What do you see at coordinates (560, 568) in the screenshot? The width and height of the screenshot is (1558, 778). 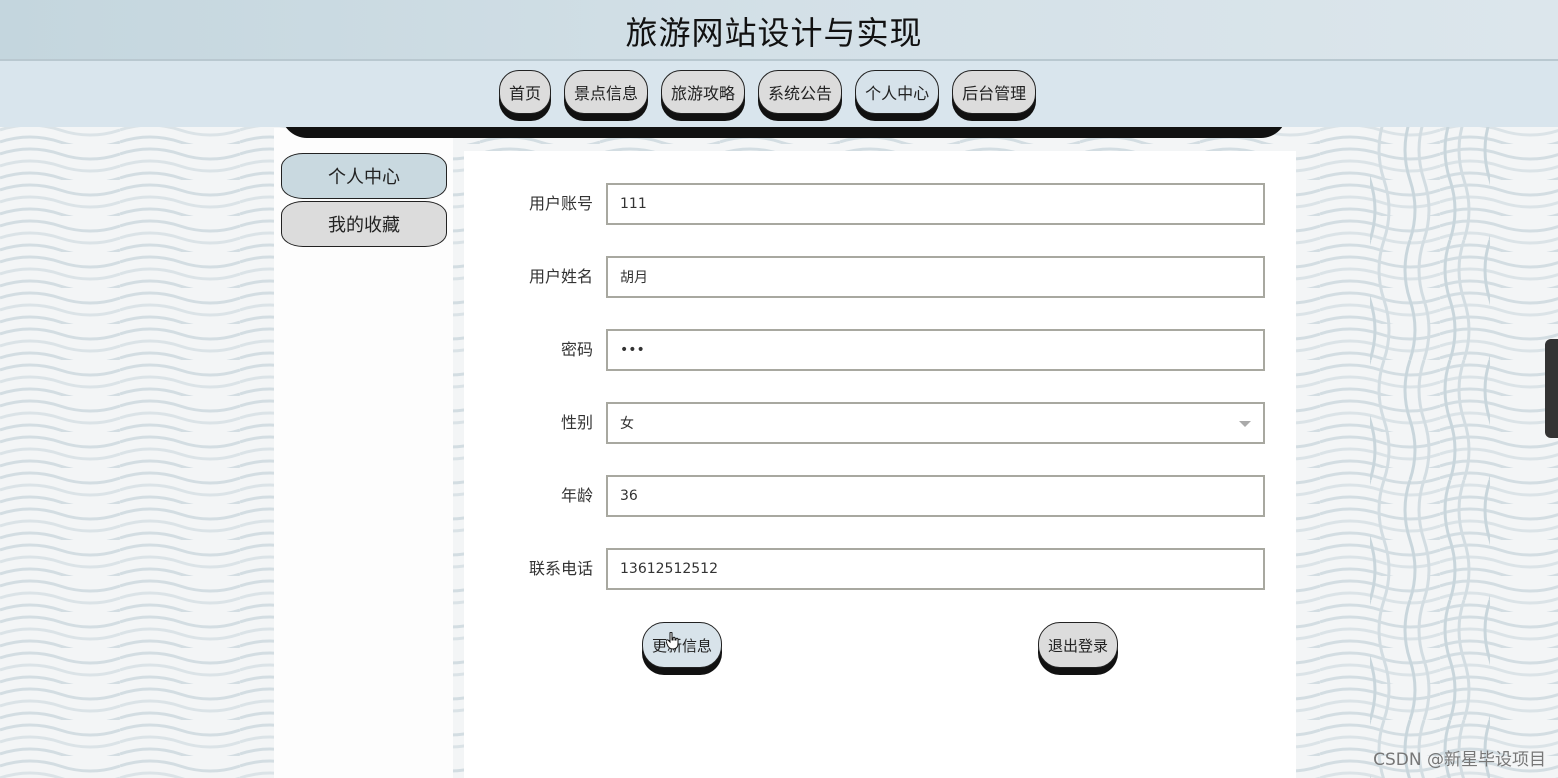 I see `phone-label: 联系电话` at bounding box center [560, 568].